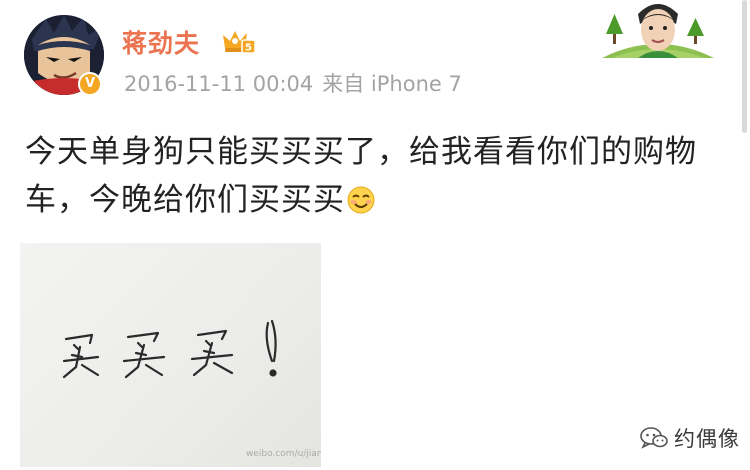  What do you see at coordinates (707, 439) in the screenshot?
I see `account-name: 约偶像` at bounding box center [707, 439].